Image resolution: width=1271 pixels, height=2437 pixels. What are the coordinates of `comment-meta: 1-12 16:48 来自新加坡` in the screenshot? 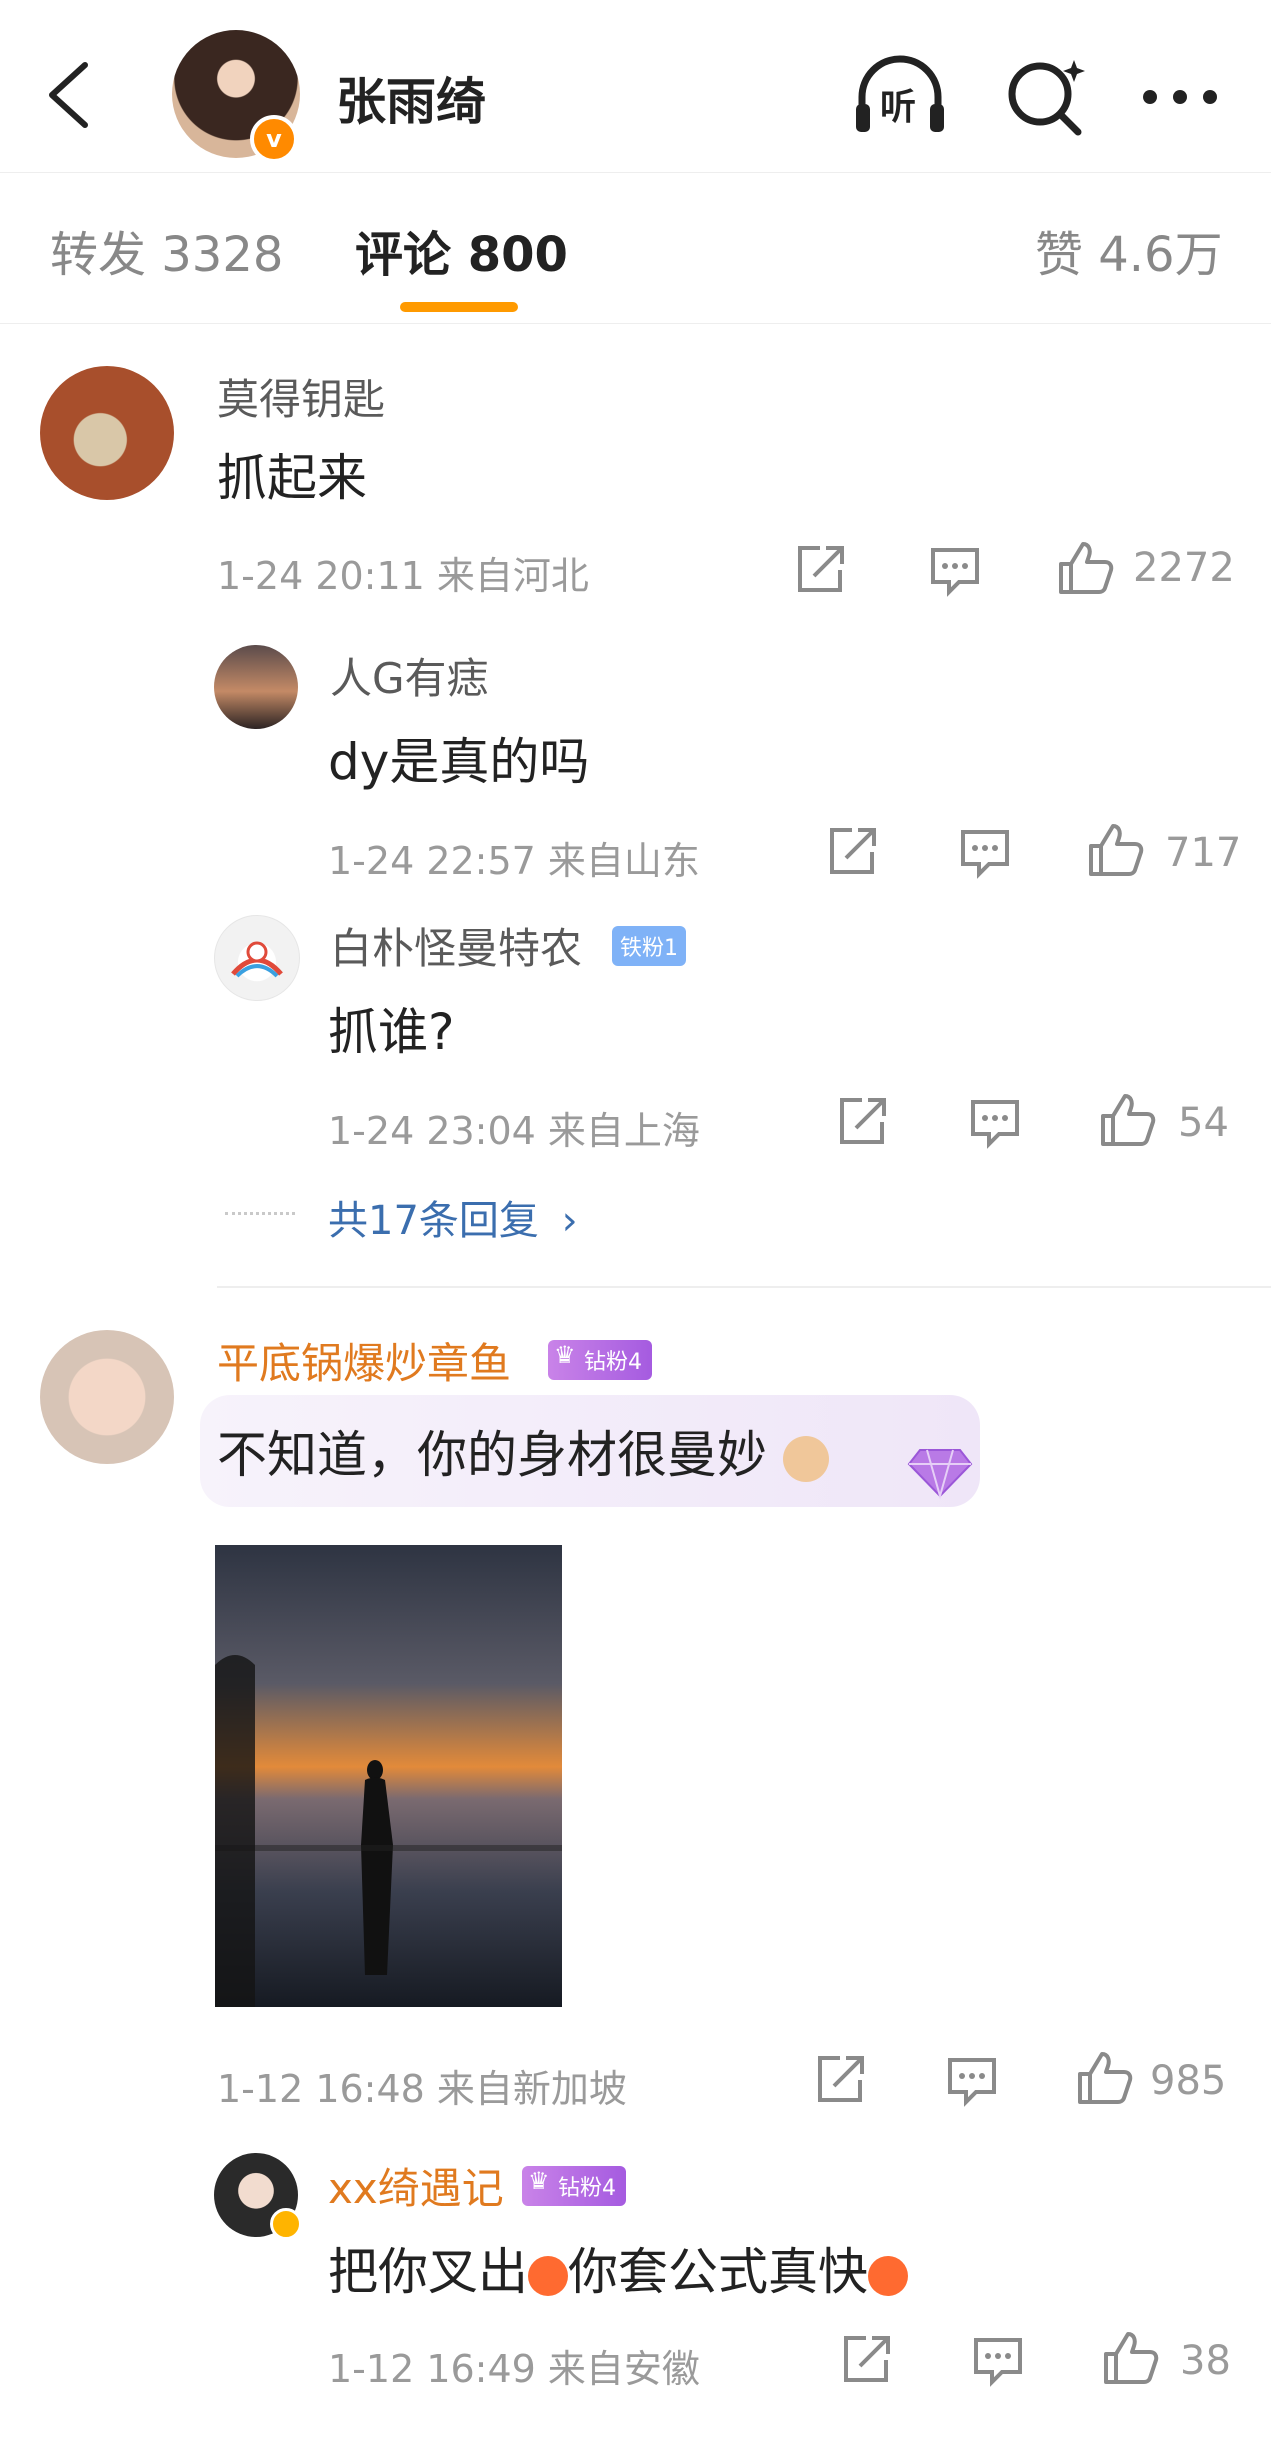 It's located at (422, 2089).